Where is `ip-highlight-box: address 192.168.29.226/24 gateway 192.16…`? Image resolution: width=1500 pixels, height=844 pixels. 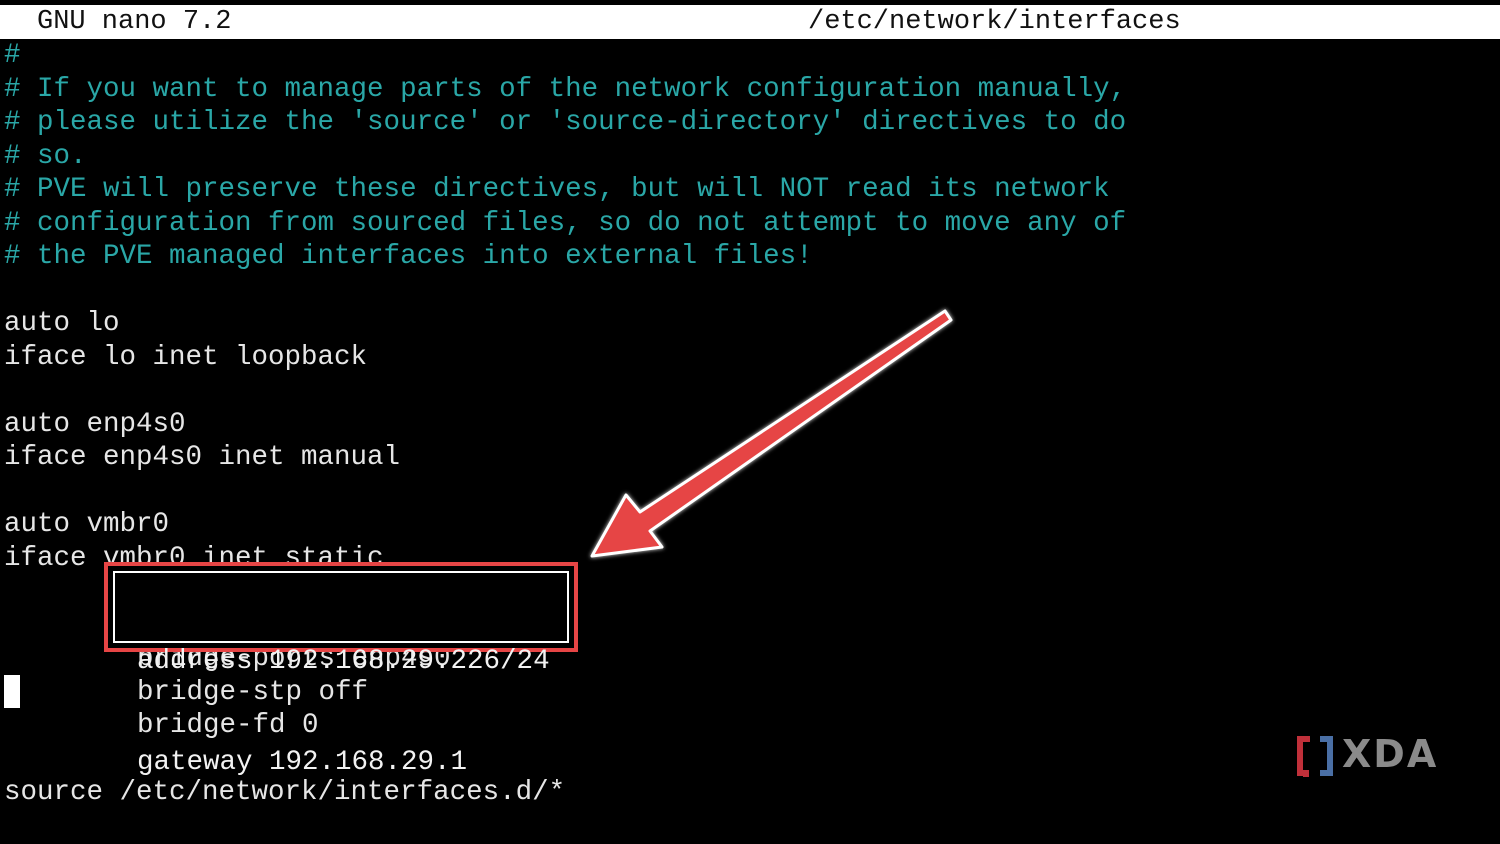 ip-highlight-box: address 192.168.29.226/24 gateway 192.16… is located at coordinates (341, 670).